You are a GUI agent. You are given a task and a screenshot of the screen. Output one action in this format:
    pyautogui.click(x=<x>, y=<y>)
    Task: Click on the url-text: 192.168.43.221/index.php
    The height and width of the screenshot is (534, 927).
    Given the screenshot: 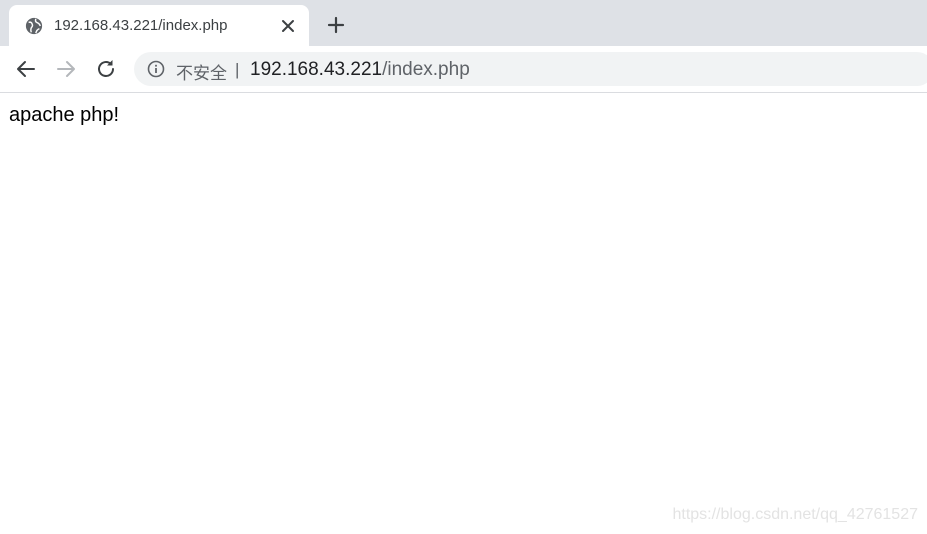 What is the action you would take?
    pyautogui.click(x=360, y=70)
    